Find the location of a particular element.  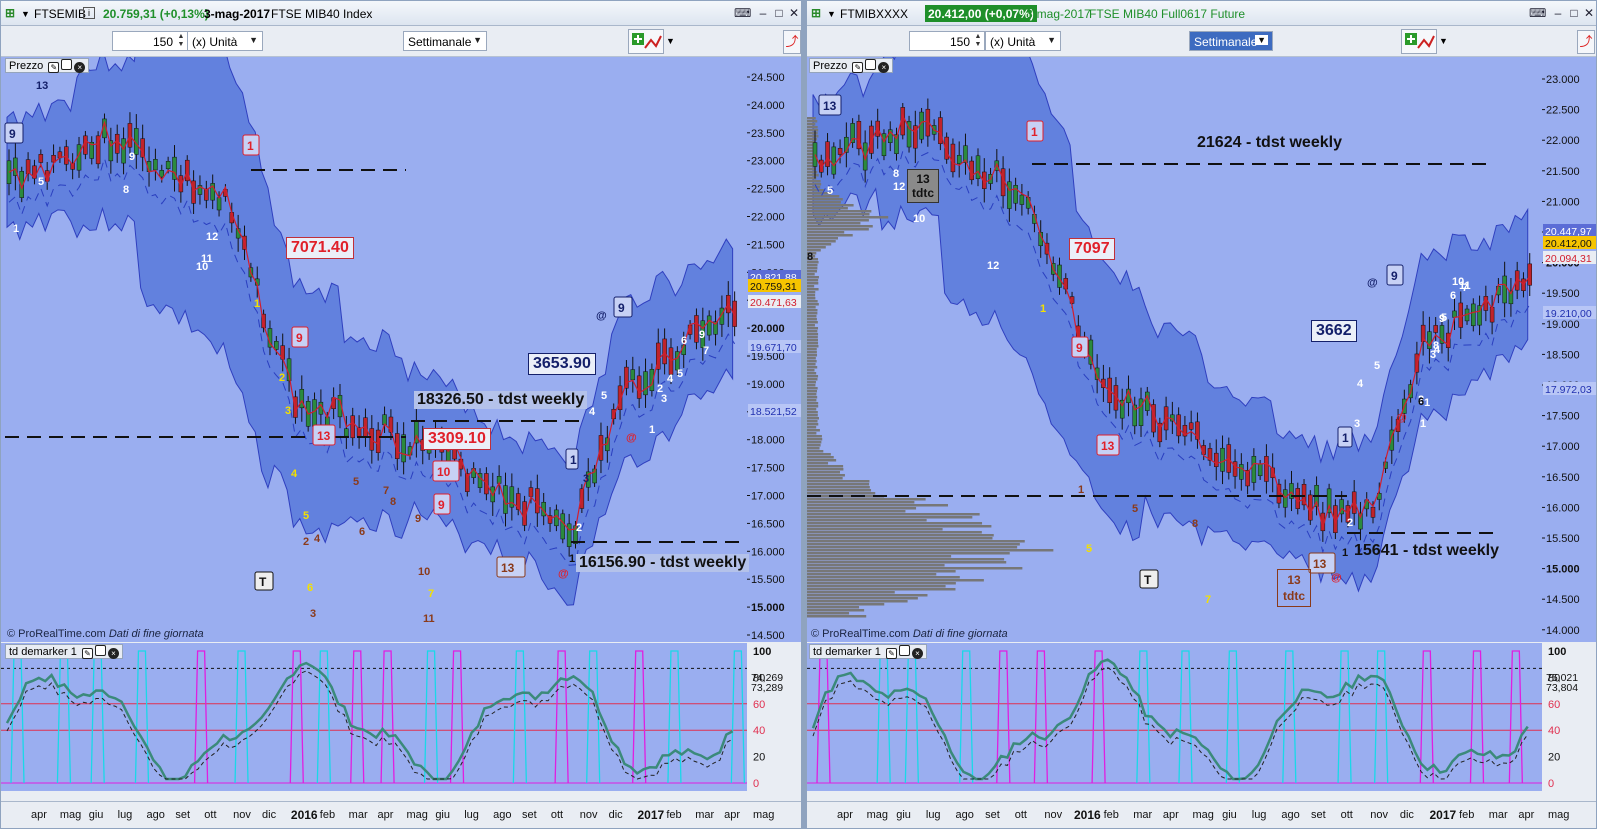

period-value: Settimanale is located at coordinates (1226, 42).